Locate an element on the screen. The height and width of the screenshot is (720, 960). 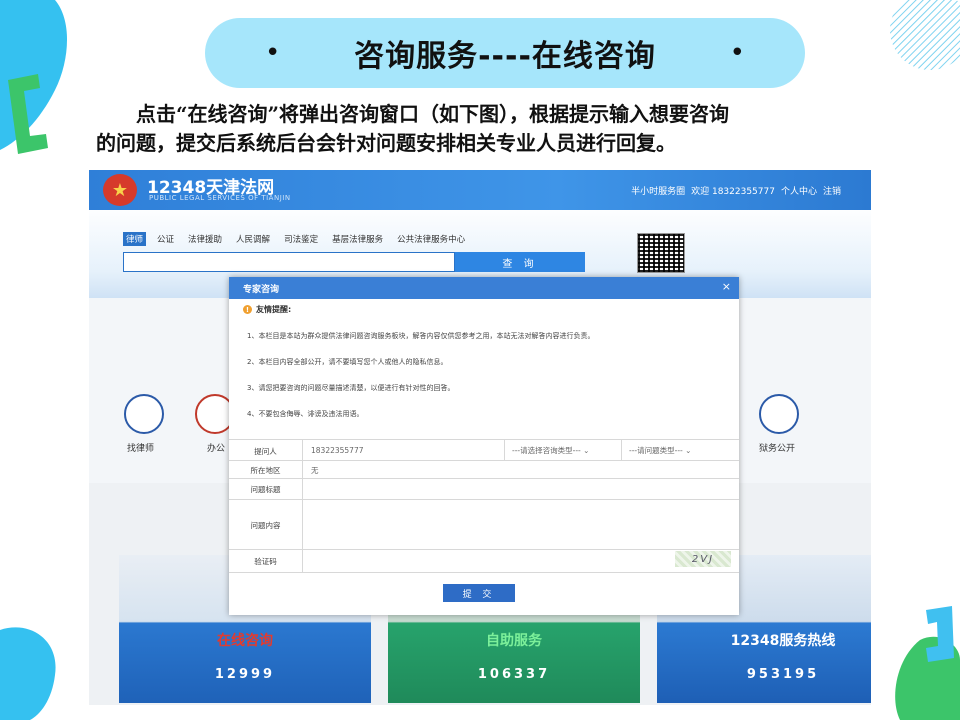
tab-legal-aid: 法律援助 is located at coordinates (205, 239).